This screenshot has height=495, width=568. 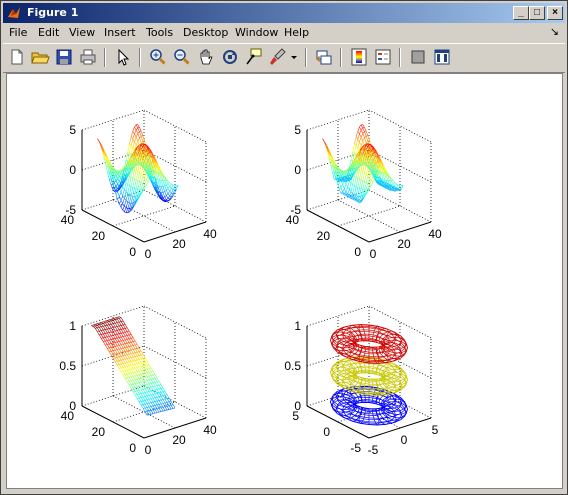 I want to click on maximize-button: □, so click(x=537, y=13).